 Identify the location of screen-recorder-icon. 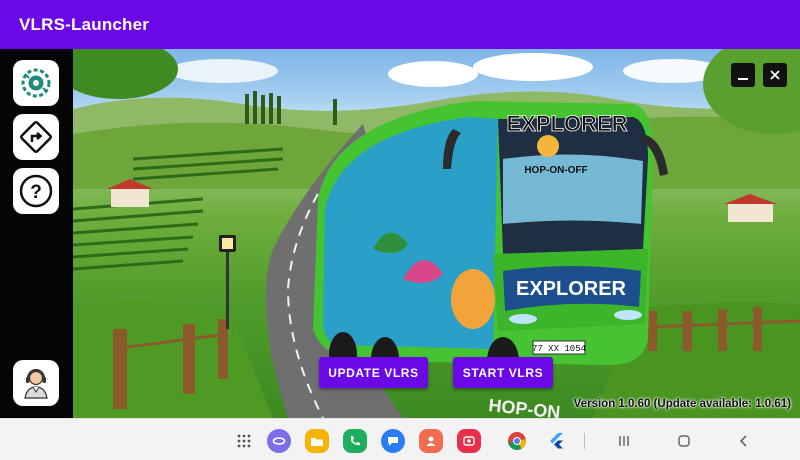
(469, 441).